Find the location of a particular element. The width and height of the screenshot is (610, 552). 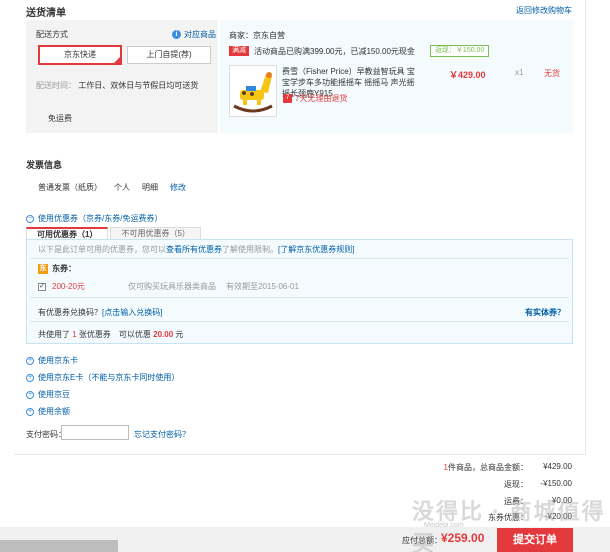

coupon-tip-mid: 了解使用限制。 is located at coordinates (250, 249).